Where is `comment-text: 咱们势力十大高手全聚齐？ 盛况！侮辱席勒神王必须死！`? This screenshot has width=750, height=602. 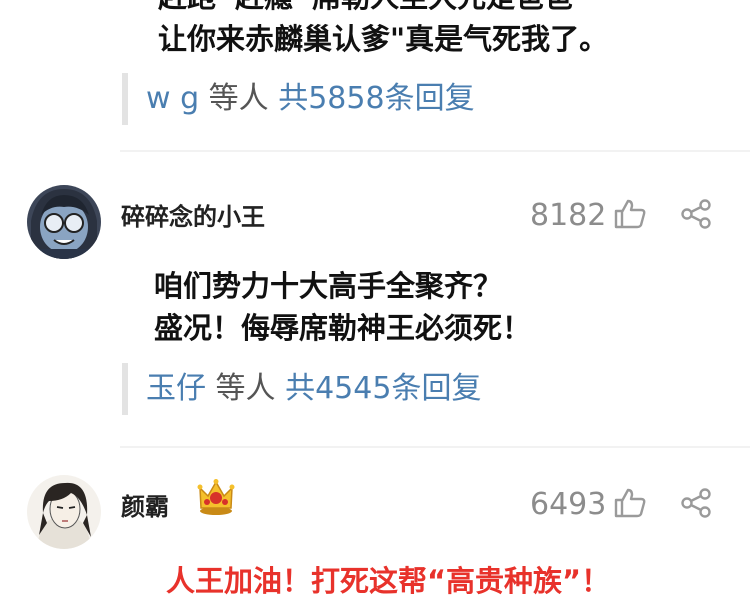 comment-text: 咱们势力十大高手全聚齐？ 盛况！侮辱席勒神王必须死！ is located at coordinates (342, 307).